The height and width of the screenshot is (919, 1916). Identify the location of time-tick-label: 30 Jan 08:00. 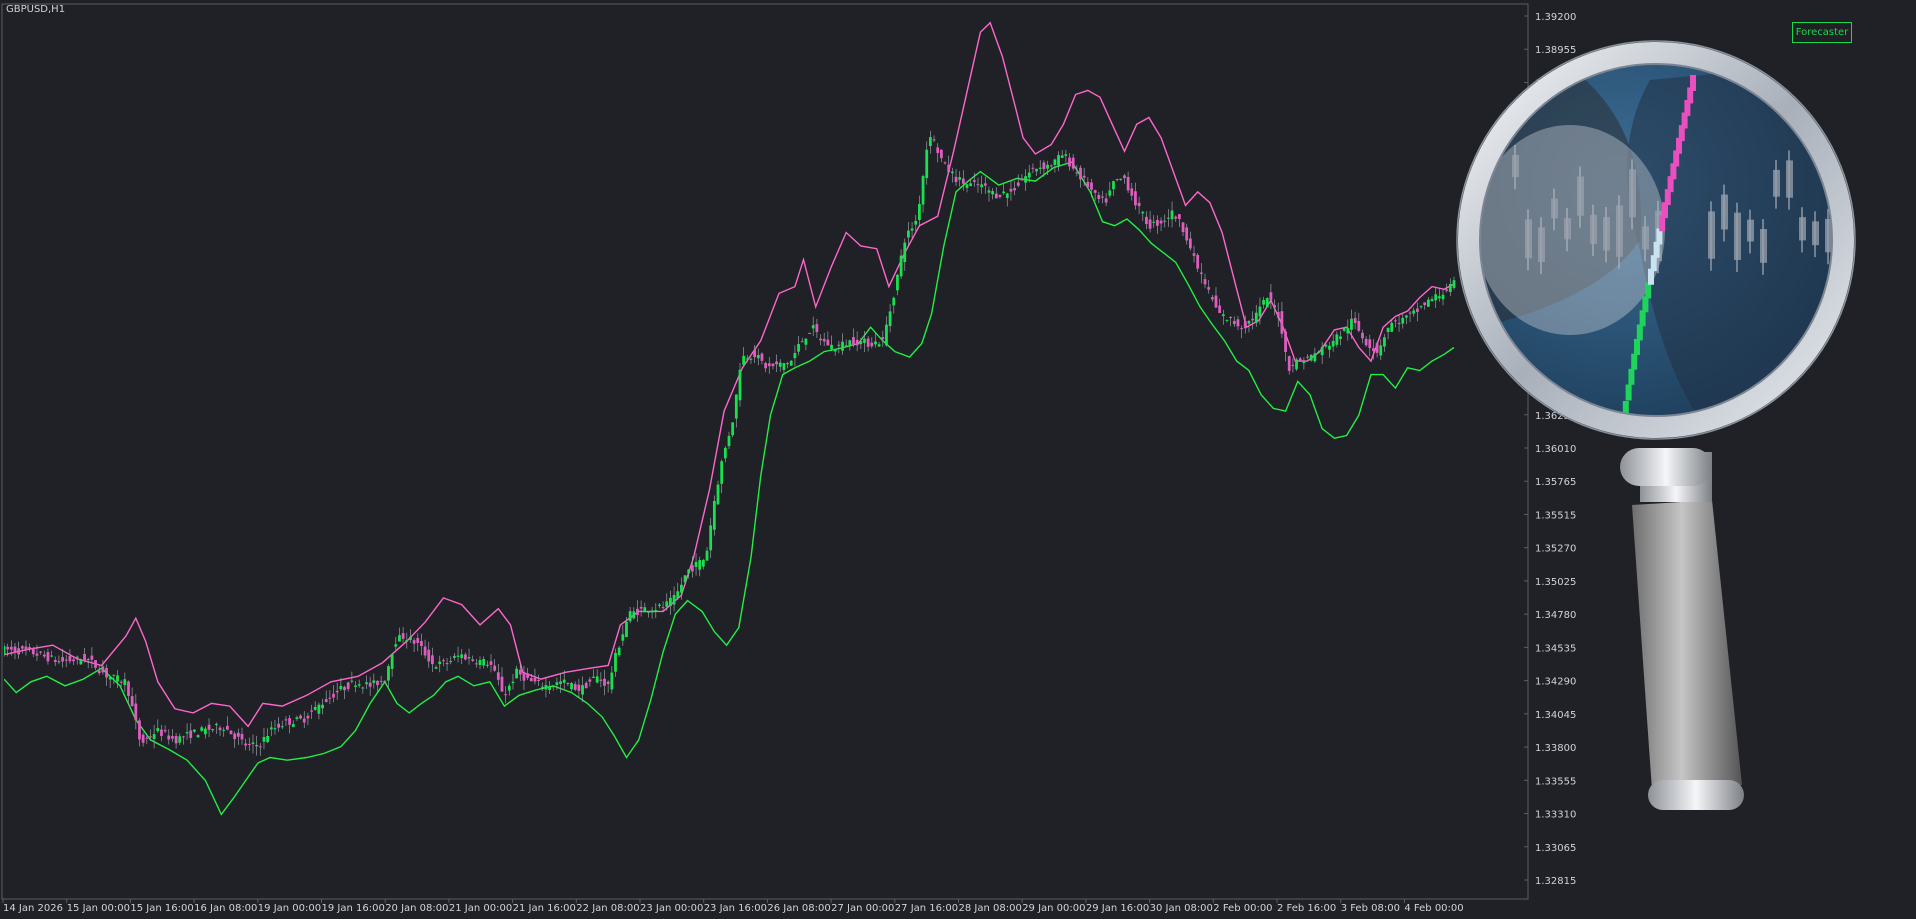
(1181, 908).